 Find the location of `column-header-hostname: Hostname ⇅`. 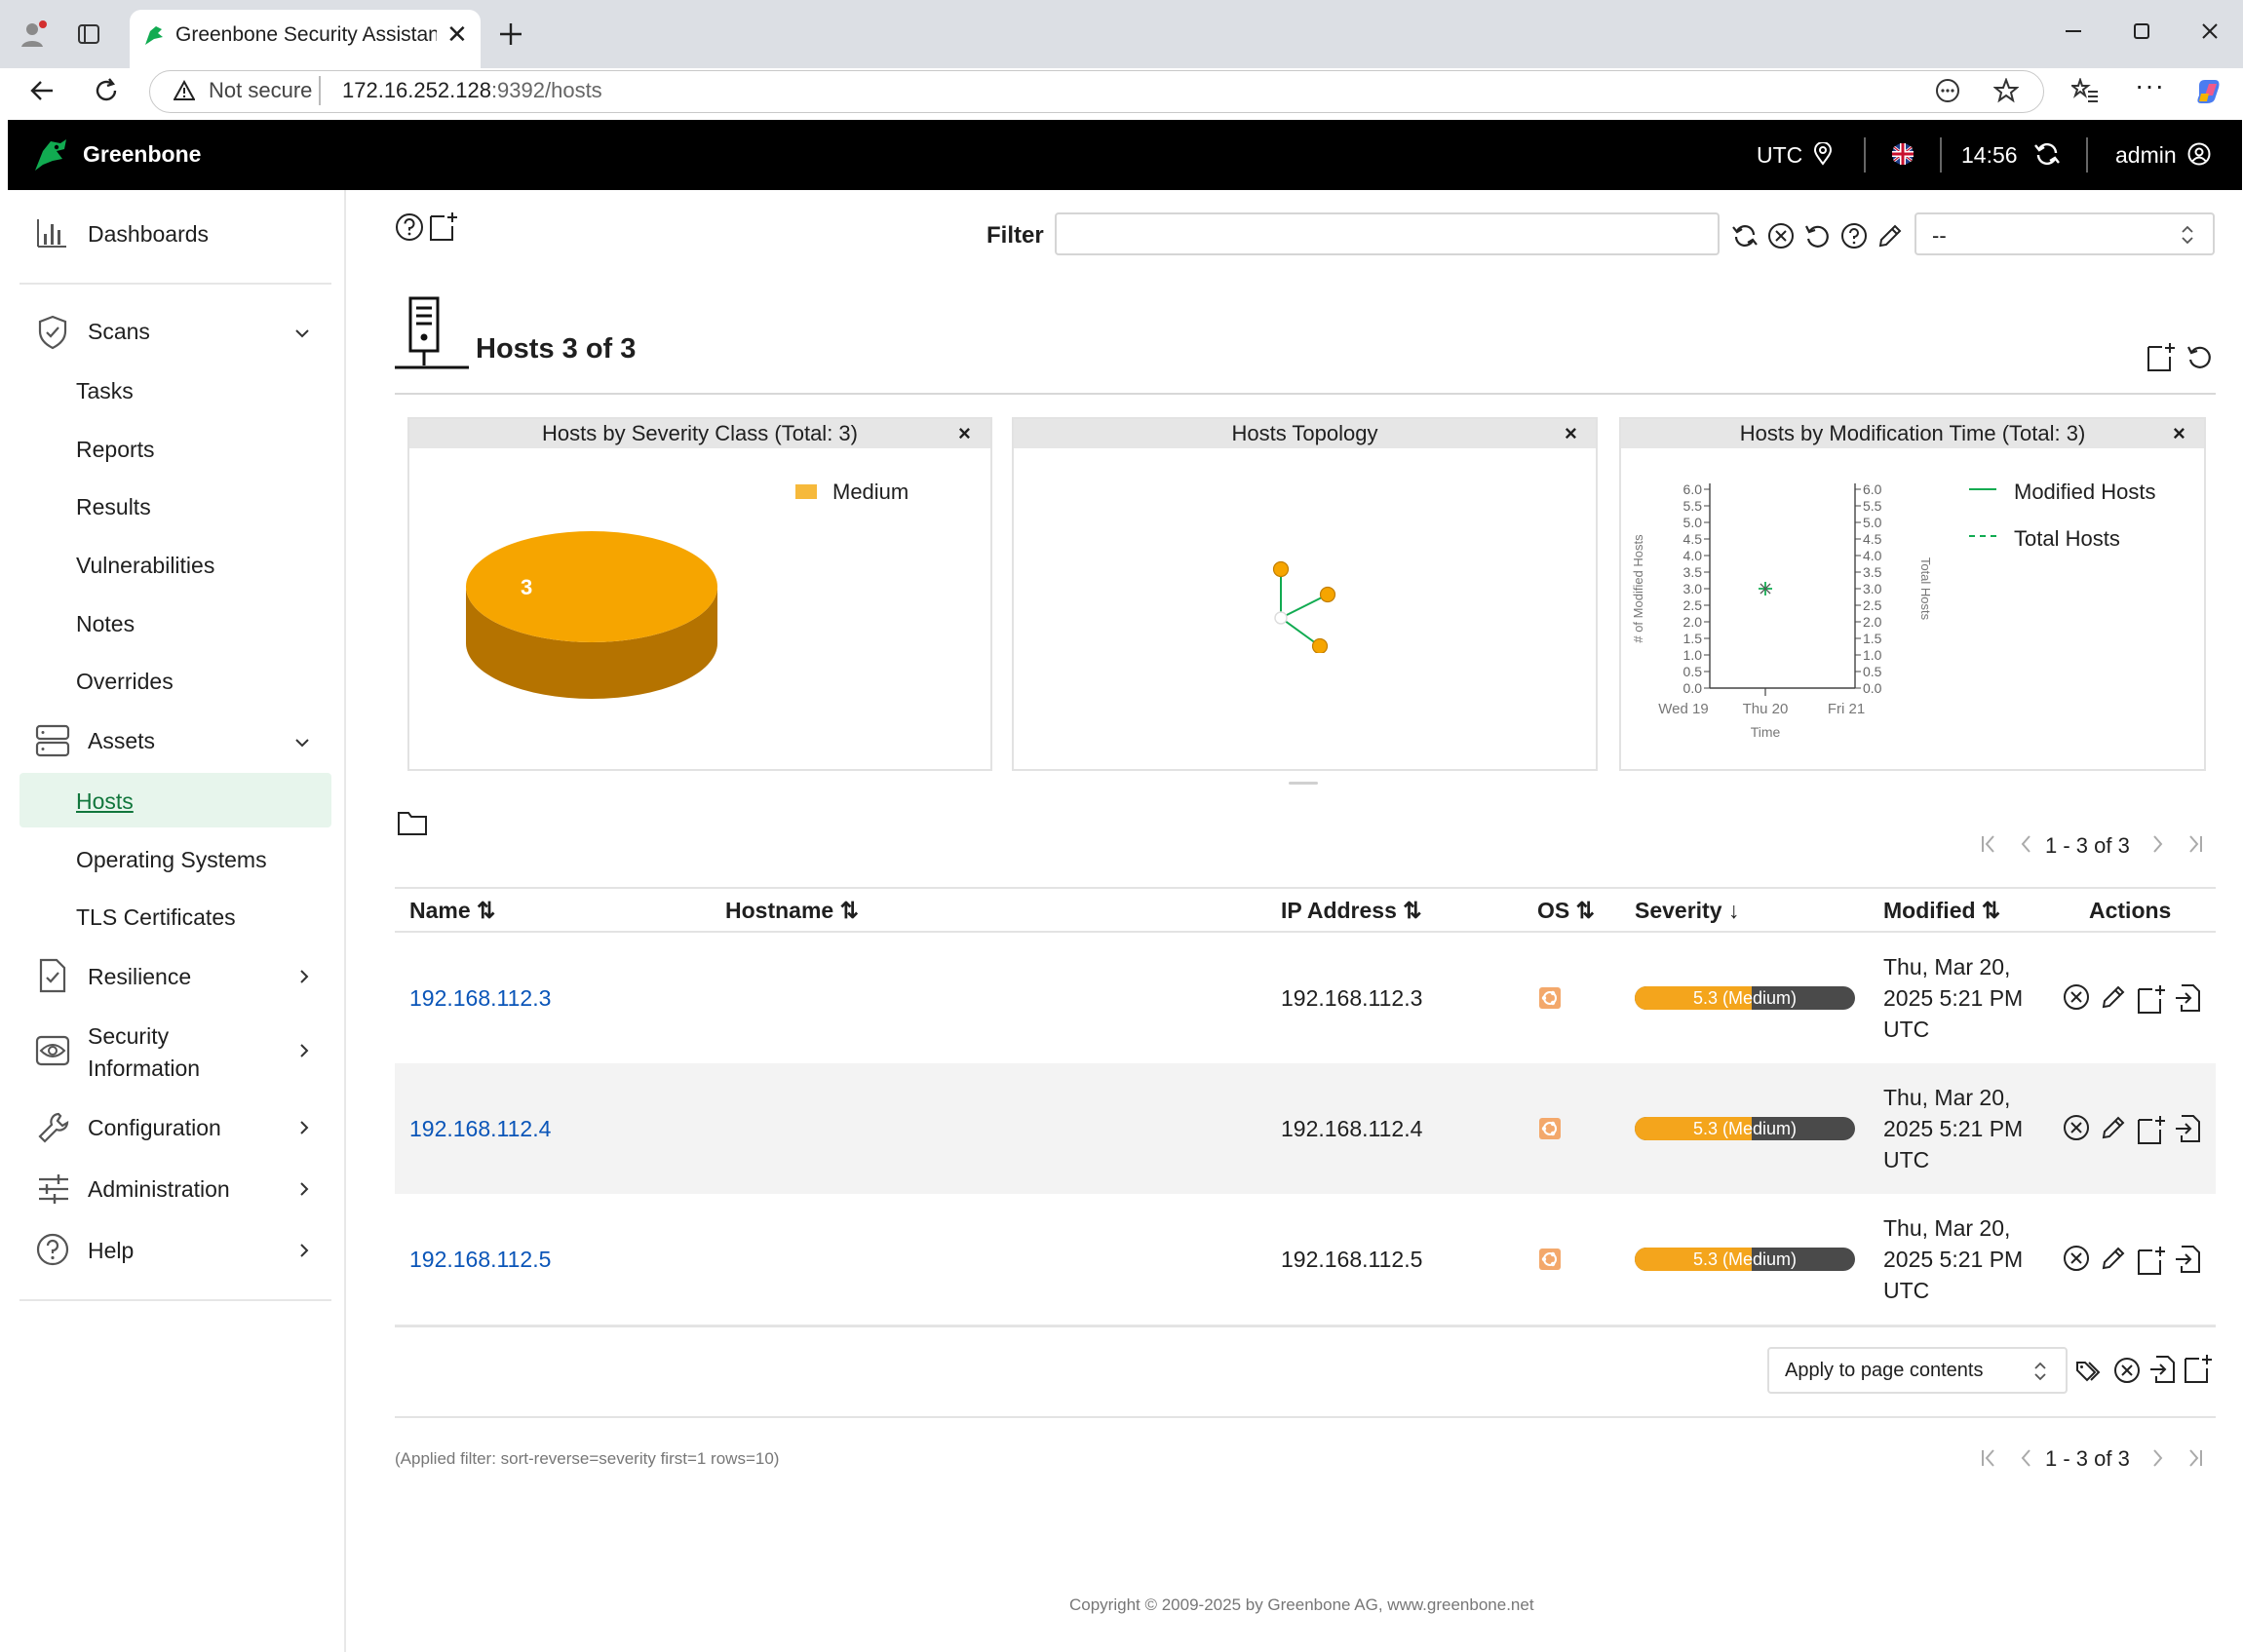

column-header-hostname: Hostname ⇅ is located at coordinates (792, 911).